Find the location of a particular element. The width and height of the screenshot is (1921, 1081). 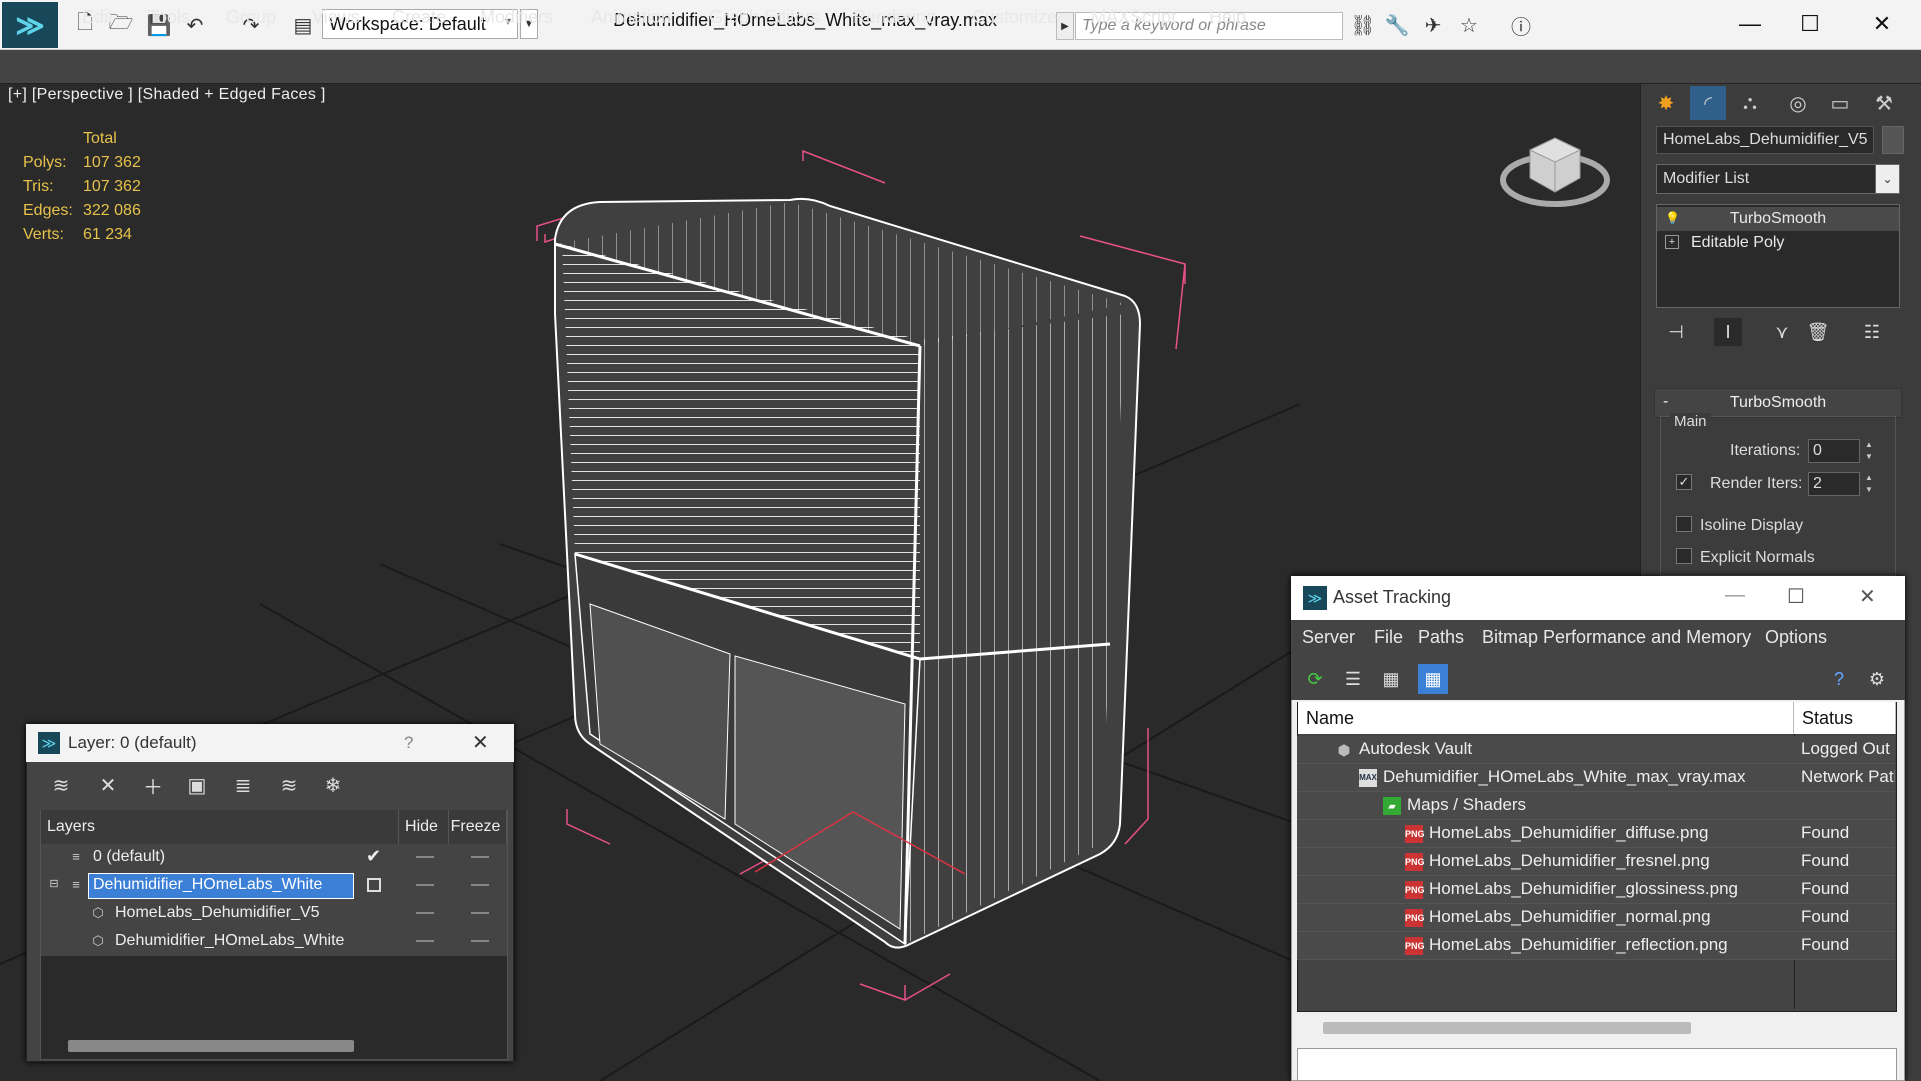

remove-modifier-icon: 🗑 is located at coordinates (1818, 332).